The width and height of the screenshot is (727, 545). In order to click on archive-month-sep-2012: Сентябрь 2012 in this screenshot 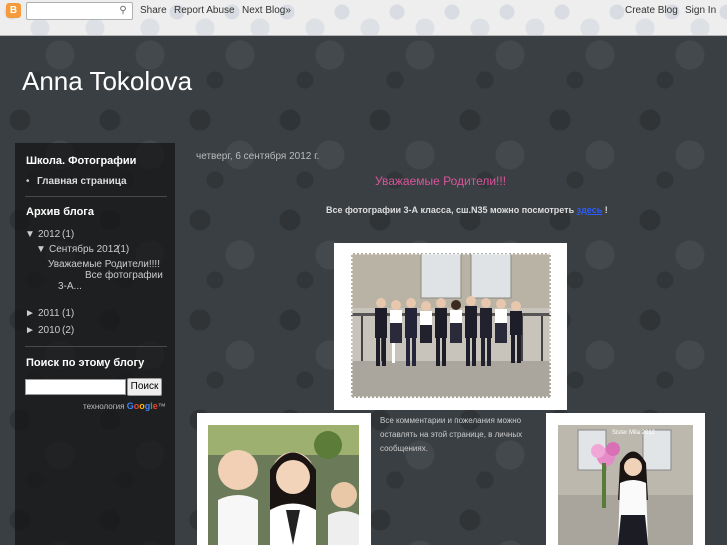, I will do `click(84, 249)`.